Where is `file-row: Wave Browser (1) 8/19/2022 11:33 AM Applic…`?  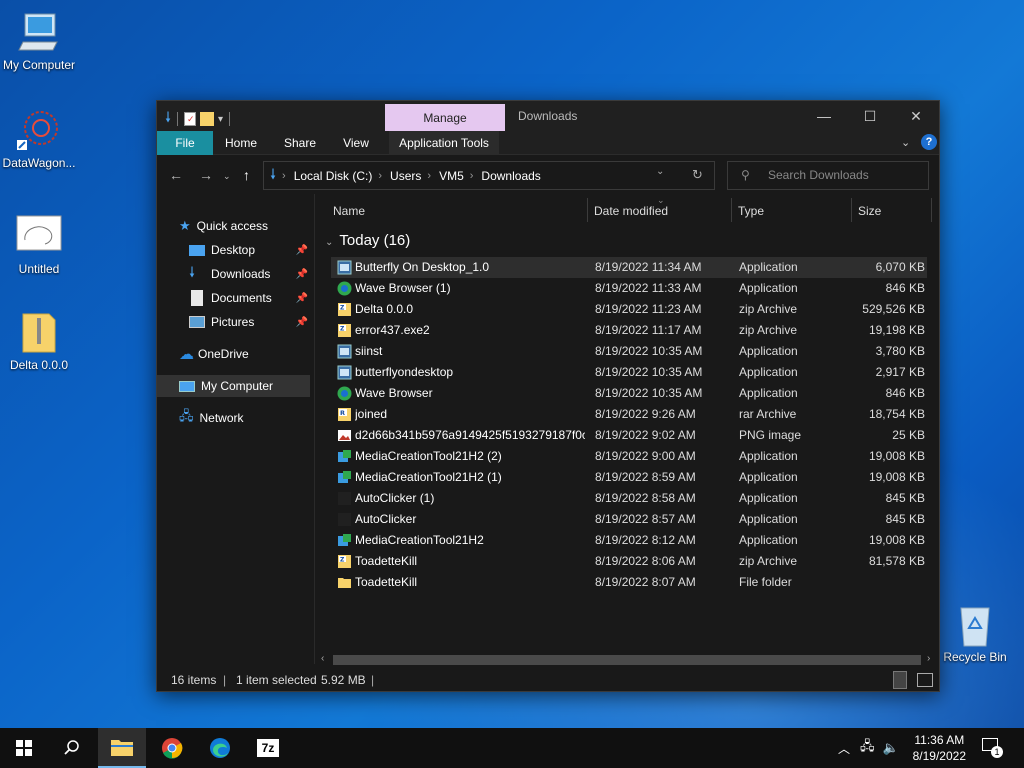 file-row: Wave Browser (1) 8/19/2022 11:33 AM Applic… is located at coordinates (629, 288).